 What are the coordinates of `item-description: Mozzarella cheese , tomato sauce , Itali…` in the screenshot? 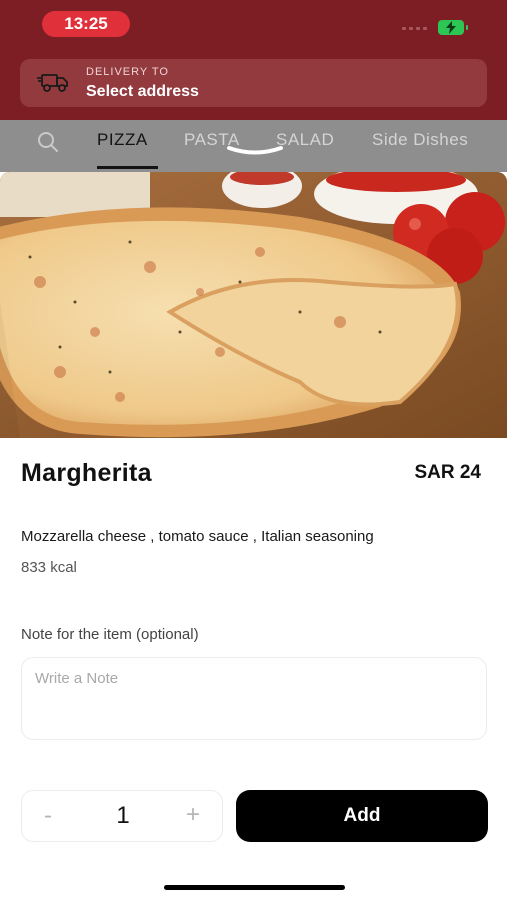 It's located at (197, 536).